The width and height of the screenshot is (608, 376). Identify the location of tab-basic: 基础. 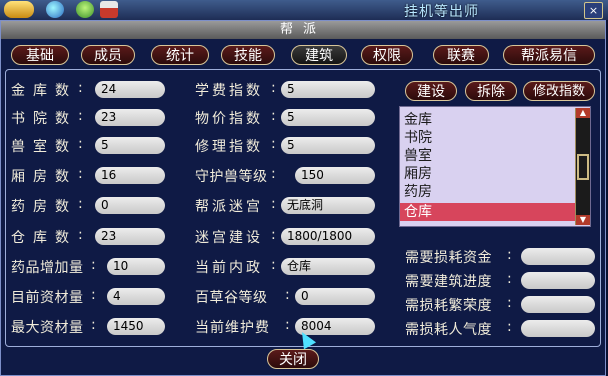
(40, 55).